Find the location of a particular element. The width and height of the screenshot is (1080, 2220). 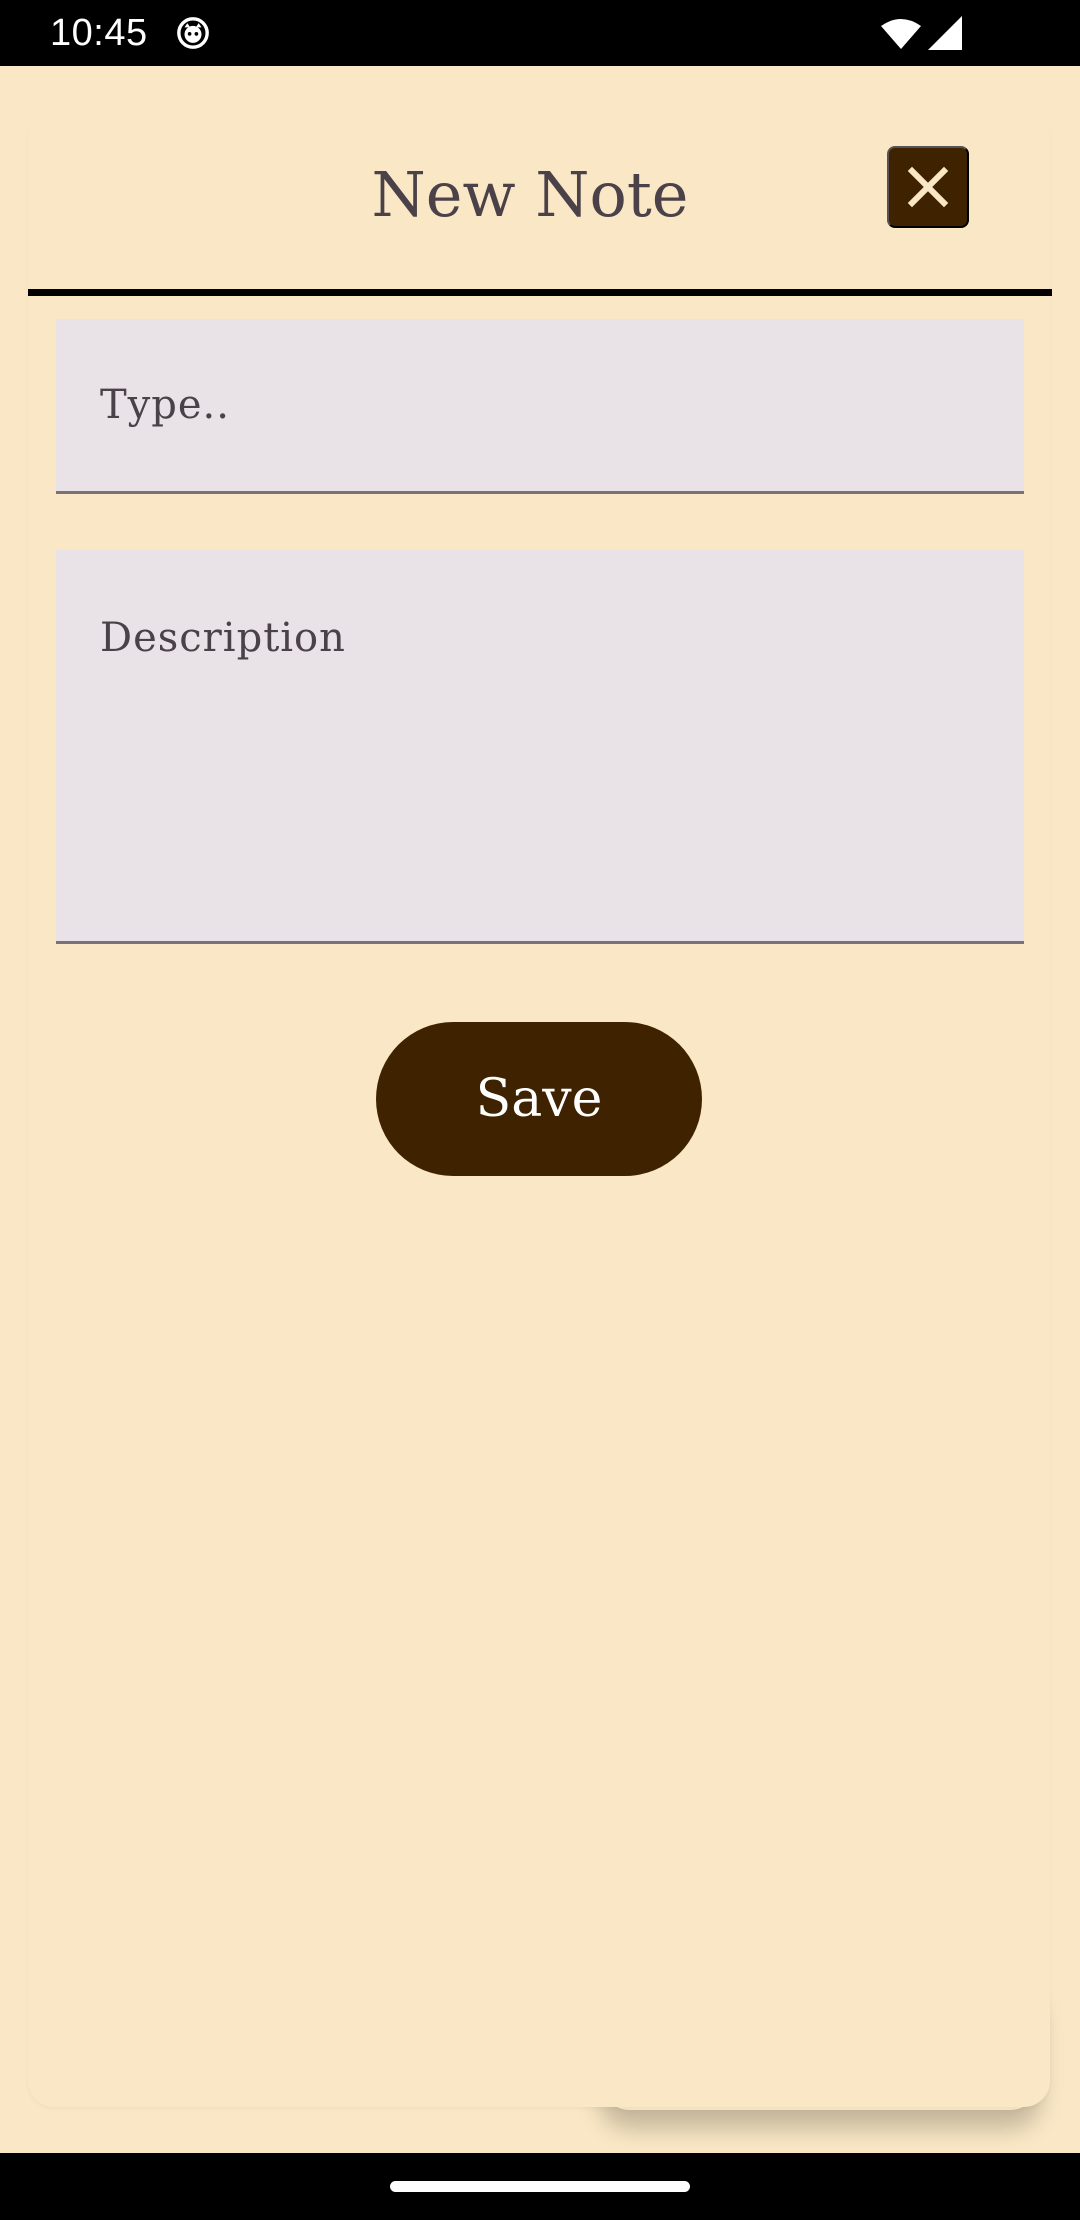

type-input is located at coordinates (540, 405).